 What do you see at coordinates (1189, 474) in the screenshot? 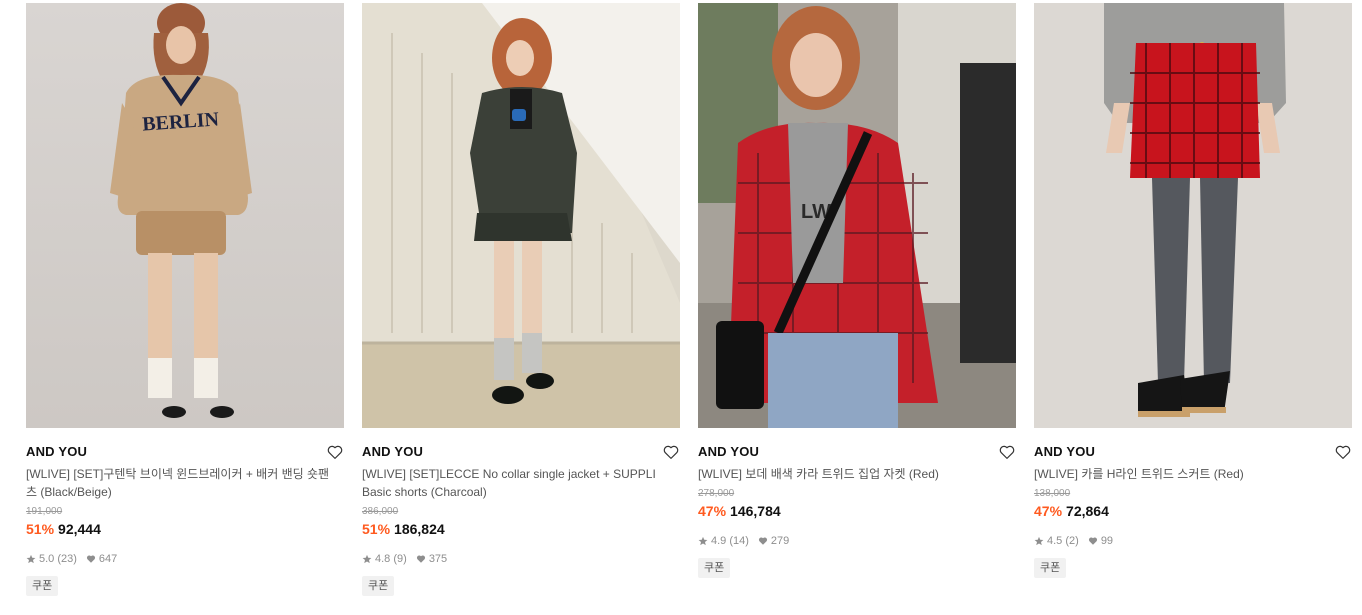
I see `product-title: [WLIVE] 카를 H라인 트위드 스커트 (Red)` at bounding box center [1189, 474].